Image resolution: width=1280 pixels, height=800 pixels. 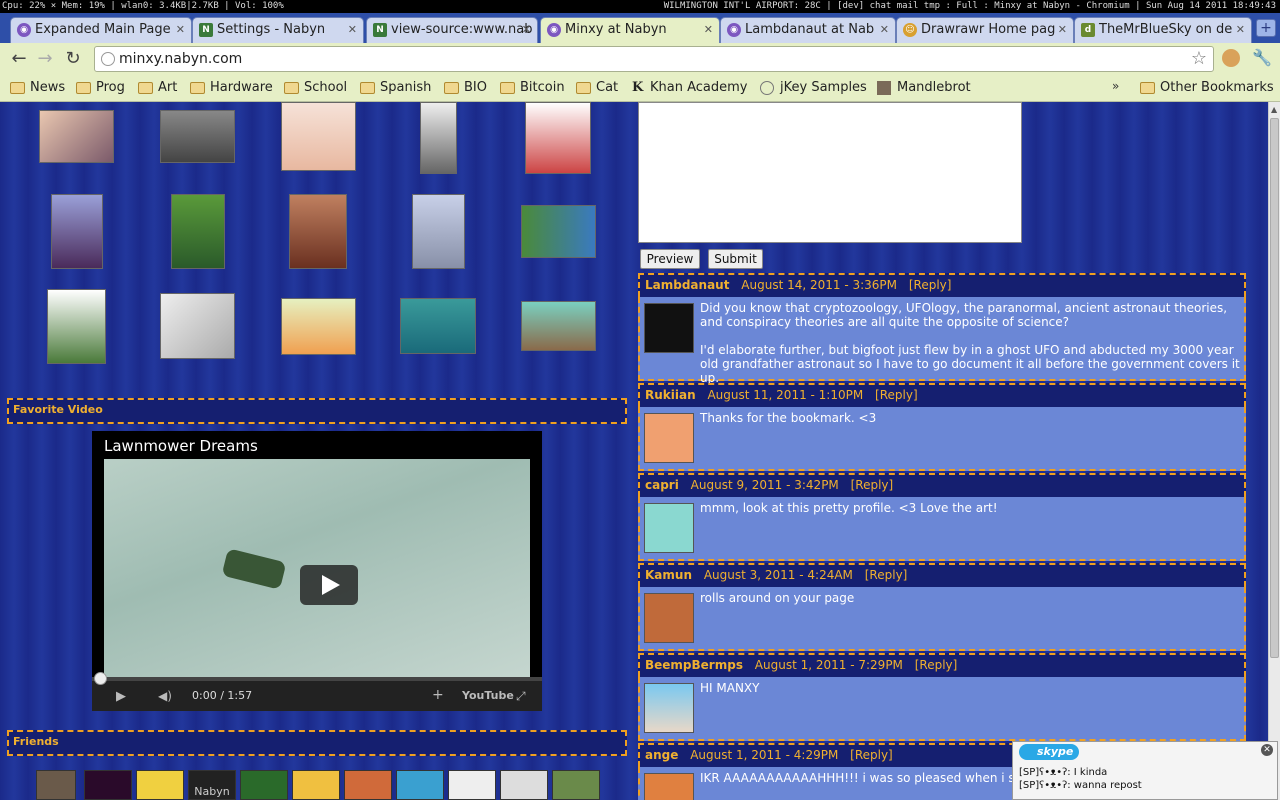 What do you see at coordinates (1199, 58) in the screenshot?
I see `bookmark-star-icon: ☆` at bounding box center [1199, 58].